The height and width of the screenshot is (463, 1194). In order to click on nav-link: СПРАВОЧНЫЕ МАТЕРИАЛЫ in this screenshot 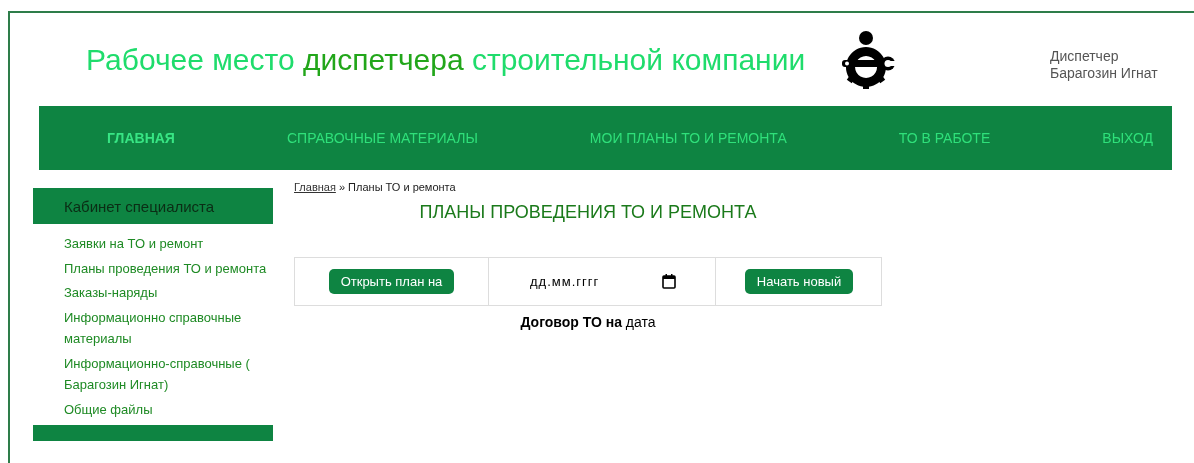, I will do `click(382, 138)`.